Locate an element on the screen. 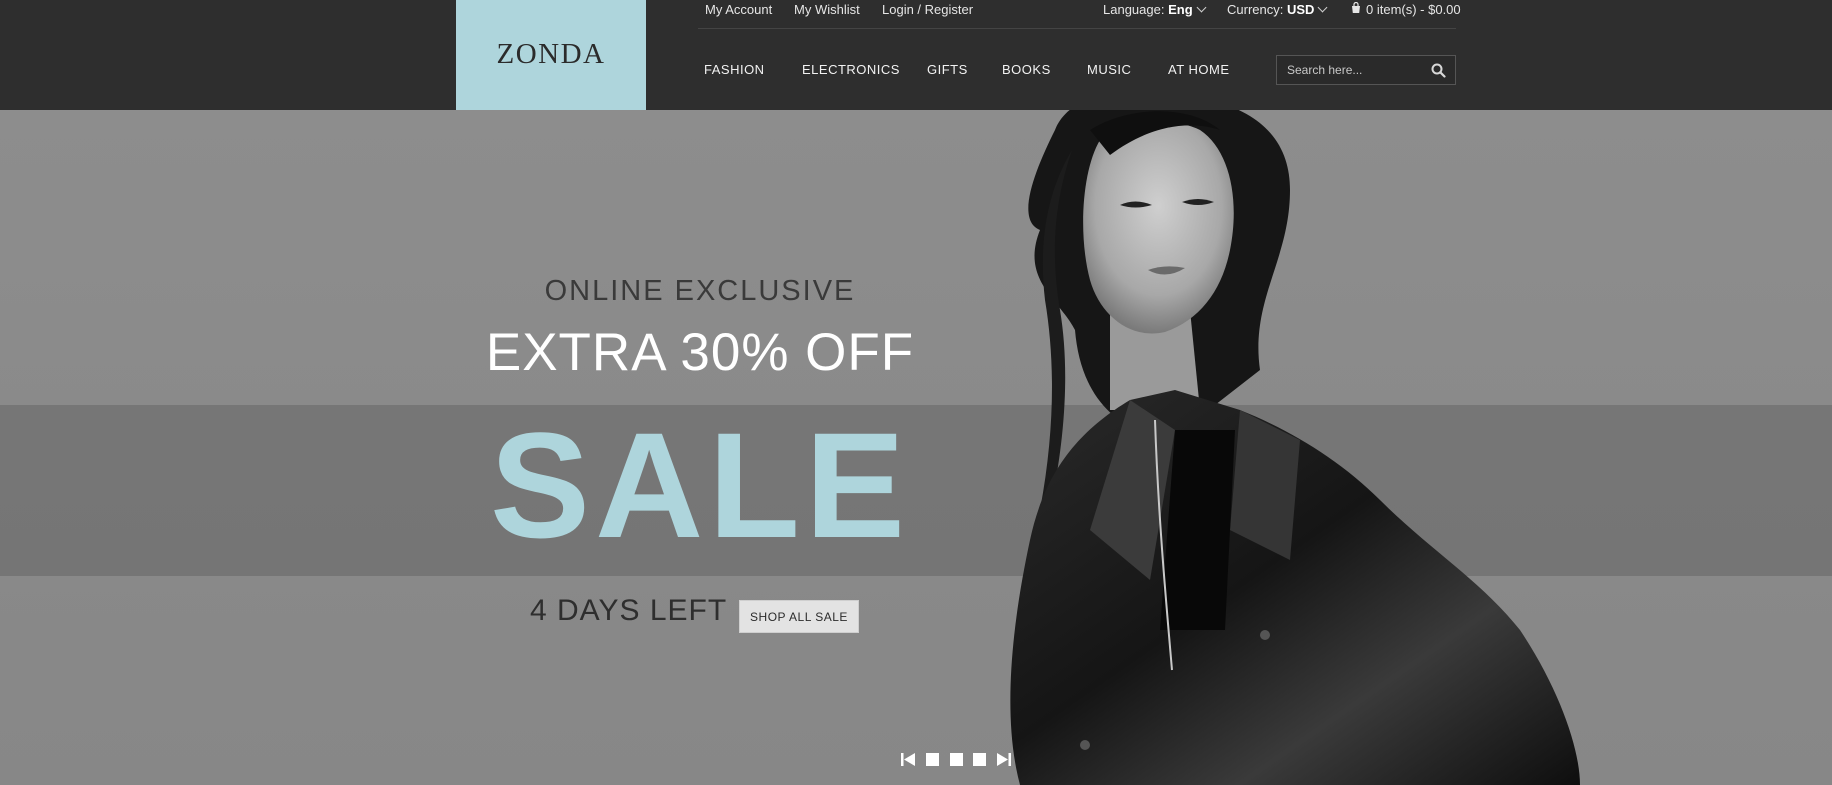 This screenshot has width=1832, height=785. search-box is located at coordinates (1366, 70).